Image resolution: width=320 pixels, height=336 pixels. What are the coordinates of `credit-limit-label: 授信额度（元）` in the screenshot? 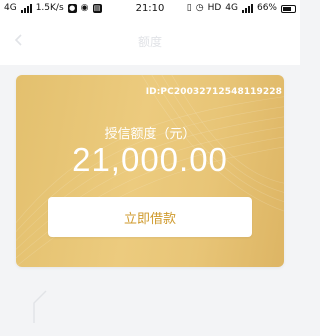 It's located at (150, 134).